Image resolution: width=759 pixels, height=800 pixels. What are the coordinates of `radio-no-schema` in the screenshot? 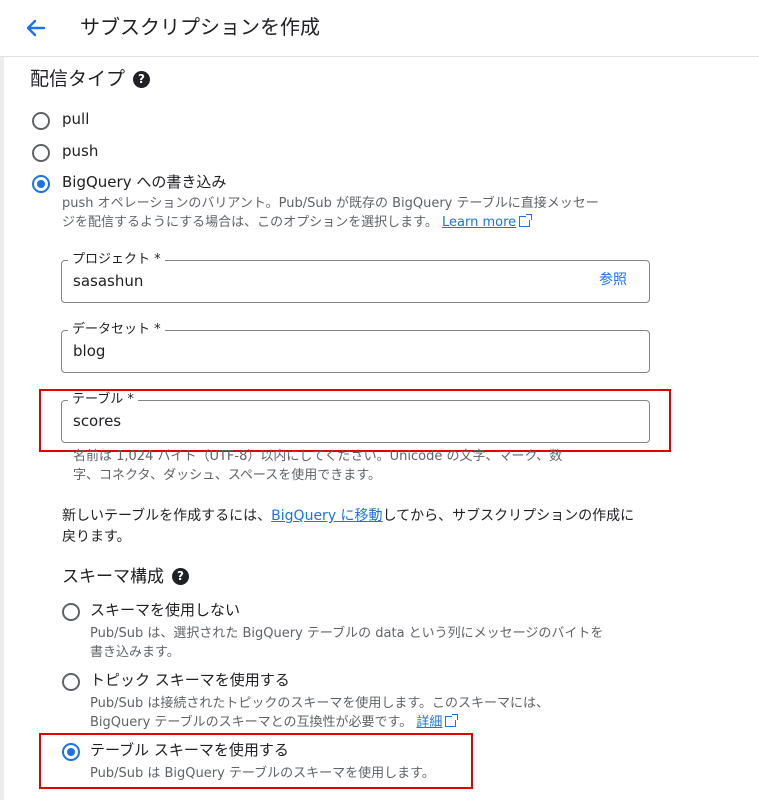 It's located at (71, 612).